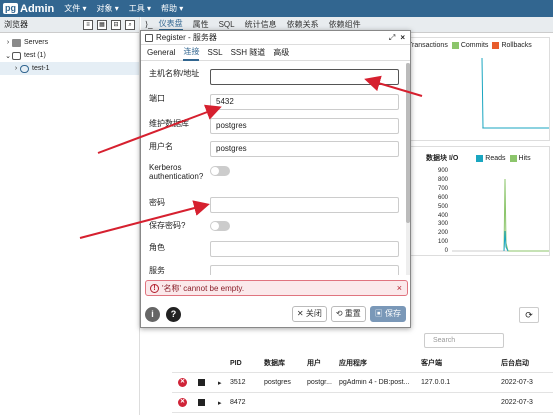 The height and width of the screenshot is (415, 553). Describe the element at coordinates (248, 52) in the screenshot. I see `tab-ssh-tunnel: SSH 隧道` at that location.